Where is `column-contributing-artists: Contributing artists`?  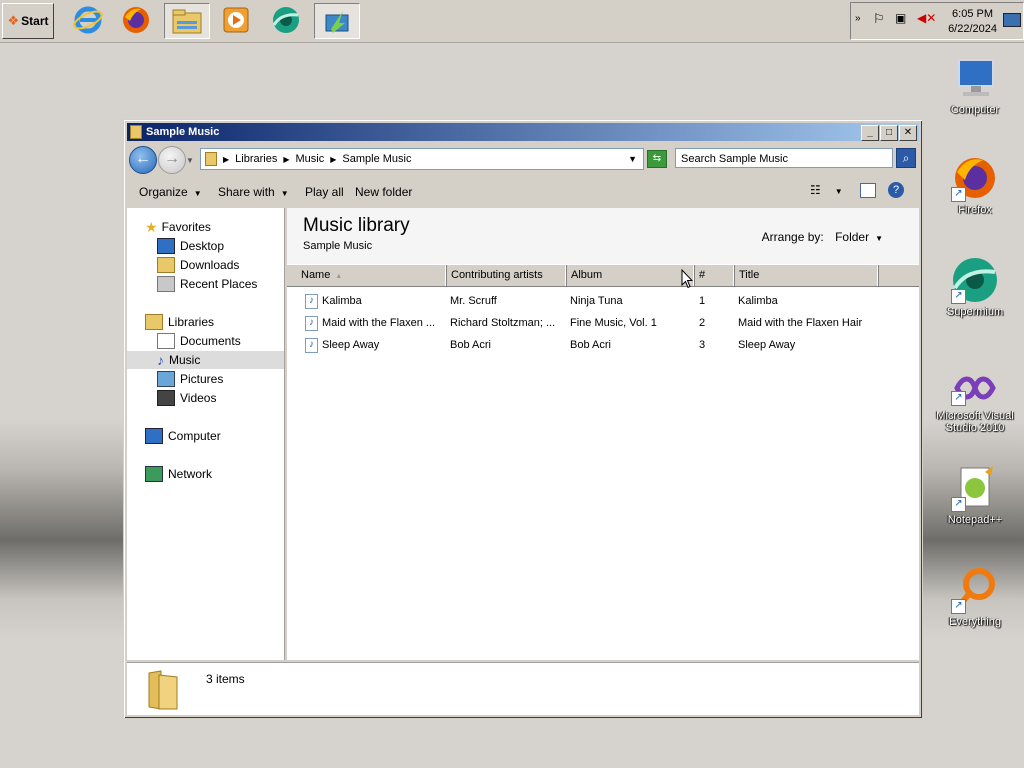
column-contributing-artists: Contributing artists is located at coordinates (507, 275).